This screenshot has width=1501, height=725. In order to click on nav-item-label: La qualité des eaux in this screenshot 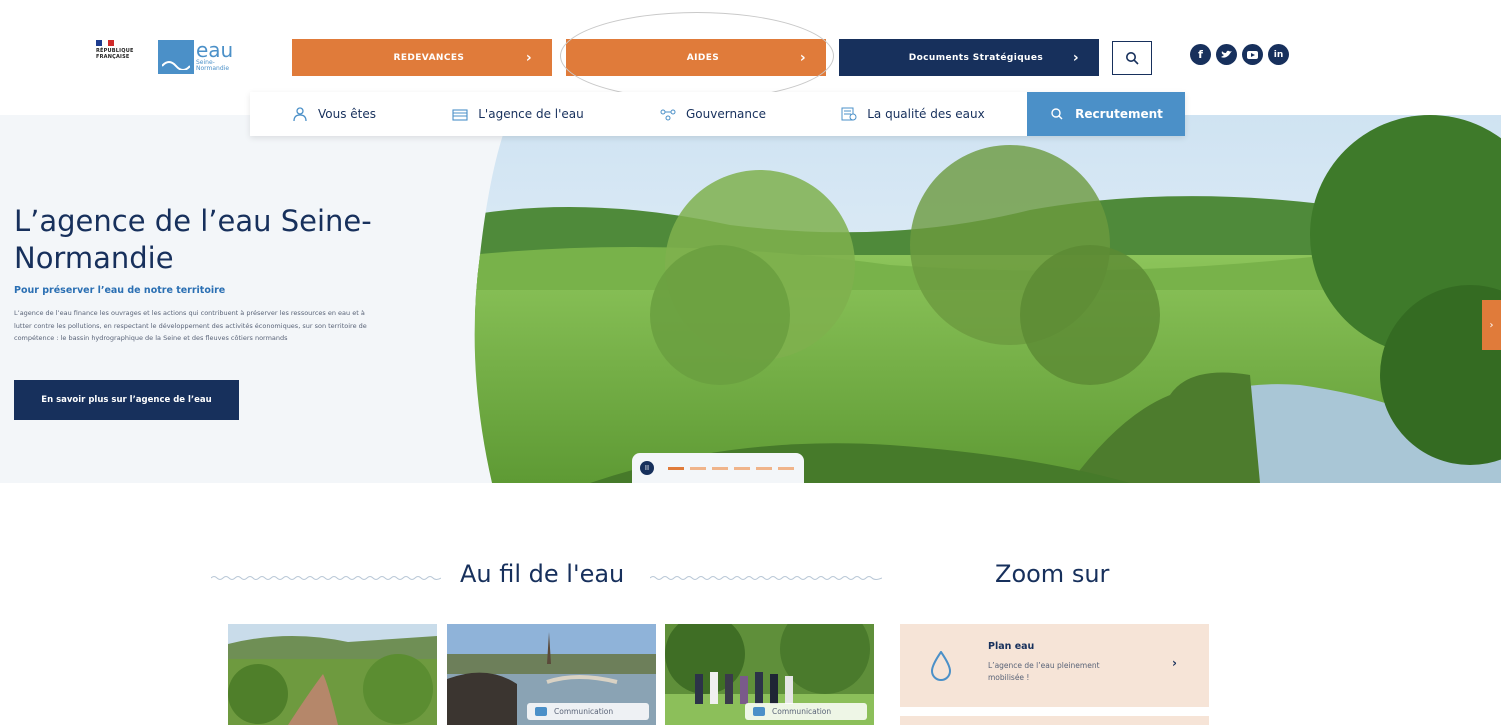, I will do `click(926, 114)`.